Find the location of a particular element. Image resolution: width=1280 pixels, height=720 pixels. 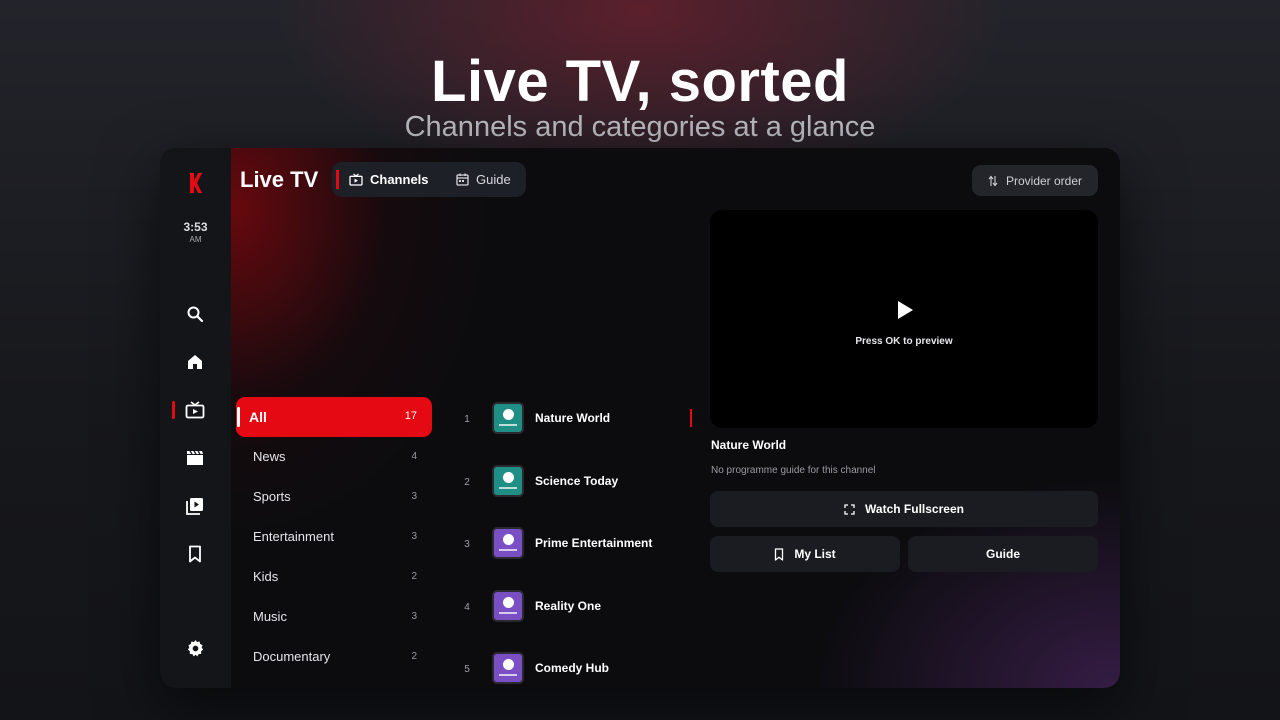

category-documentary: Documentary 2 is located at coordinates (334, 657).